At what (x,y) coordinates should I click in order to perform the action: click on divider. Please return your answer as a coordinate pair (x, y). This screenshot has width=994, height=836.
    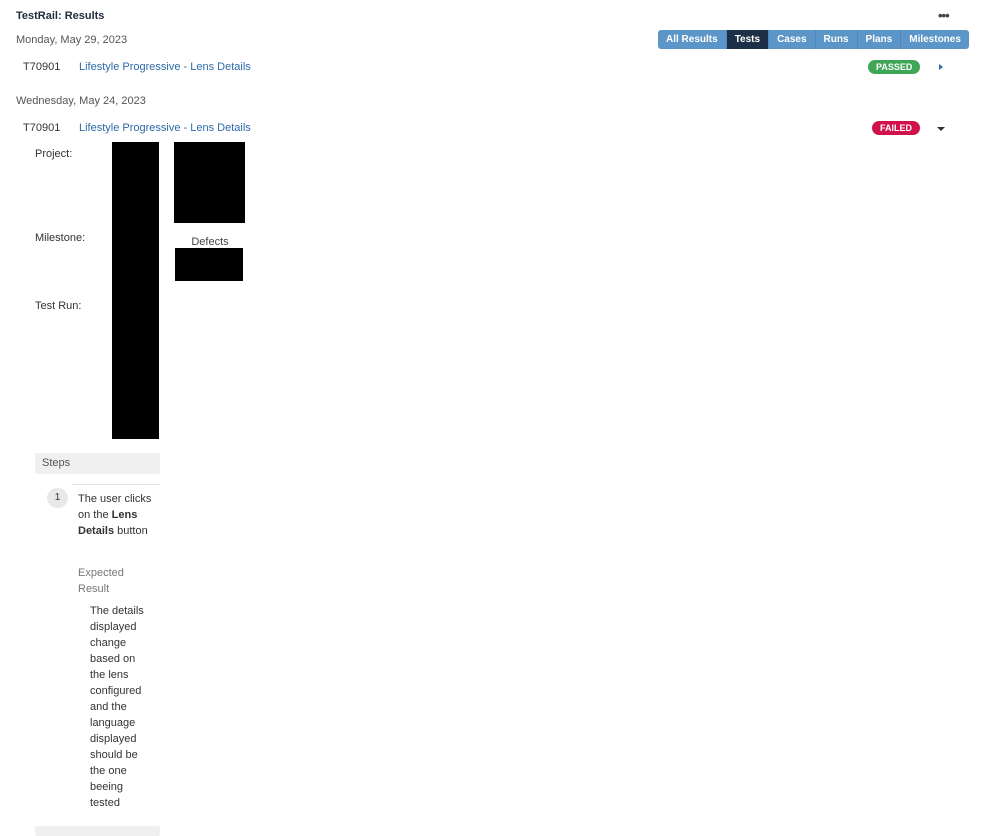
    Looking at the image, I should click on (116, 484).